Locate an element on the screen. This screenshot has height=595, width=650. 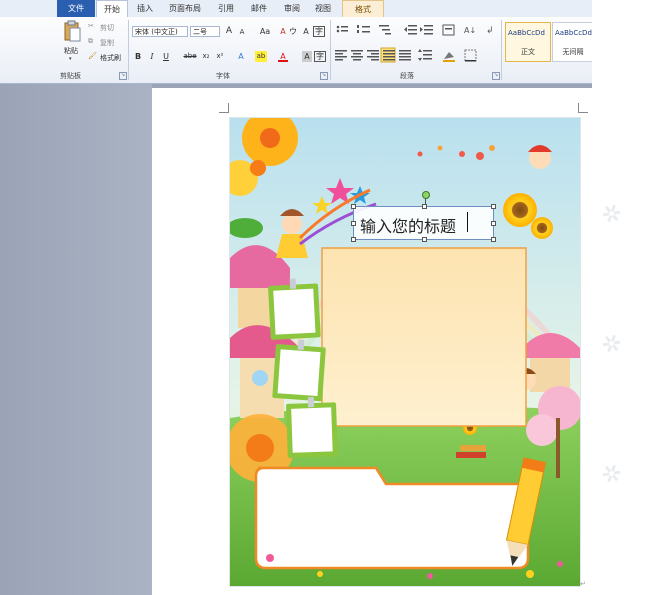
increase-indent-icon is located at coordinates (426, 30).